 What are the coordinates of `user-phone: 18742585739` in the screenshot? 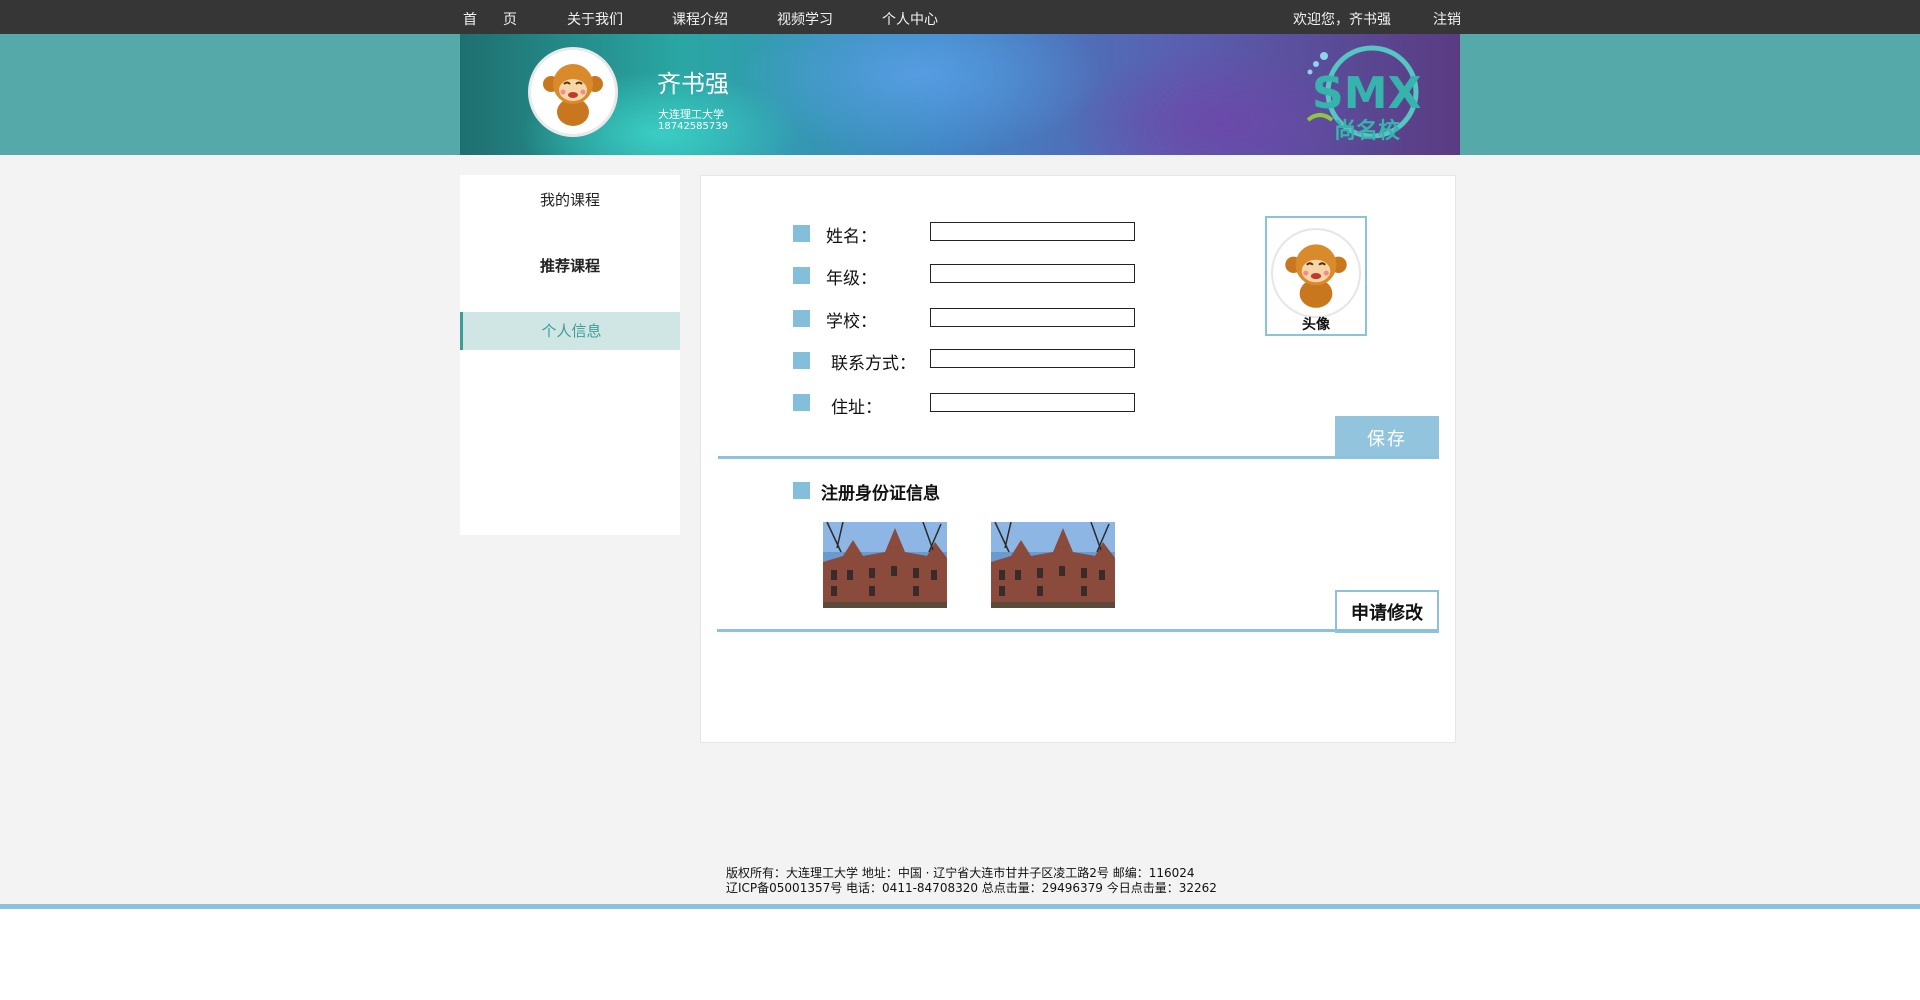 It's located at (693, 126).